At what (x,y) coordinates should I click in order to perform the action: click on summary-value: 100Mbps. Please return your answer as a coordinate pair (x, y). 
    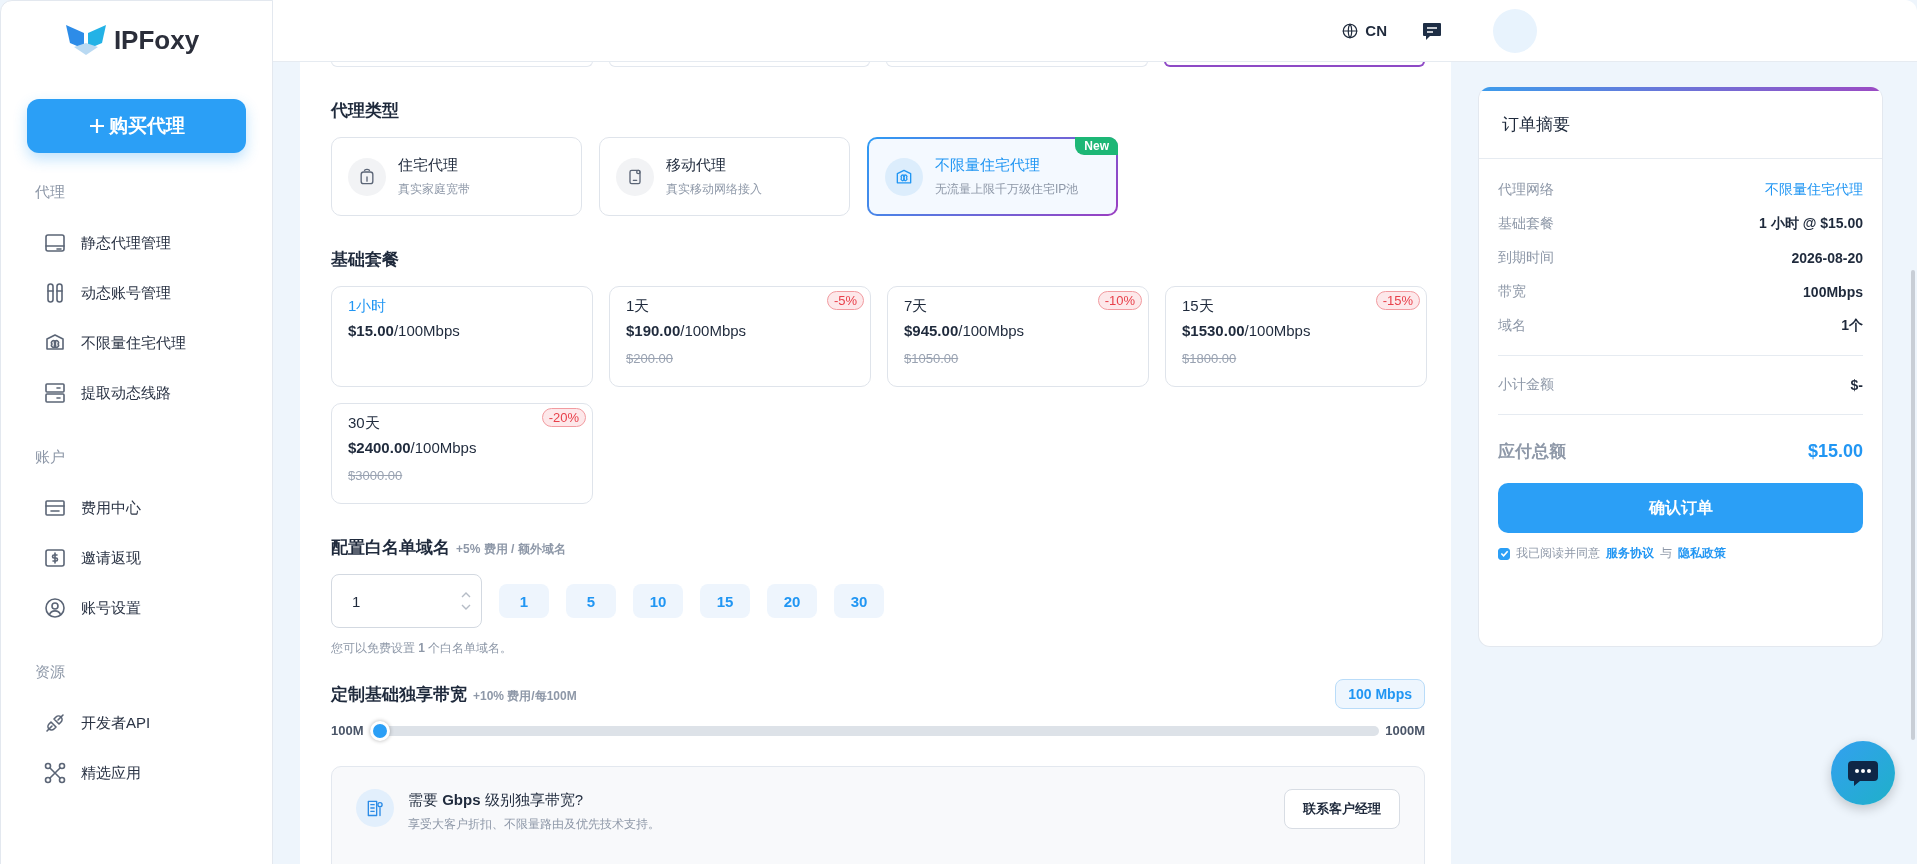
    Looking at the image, I should click on (1833, 292).